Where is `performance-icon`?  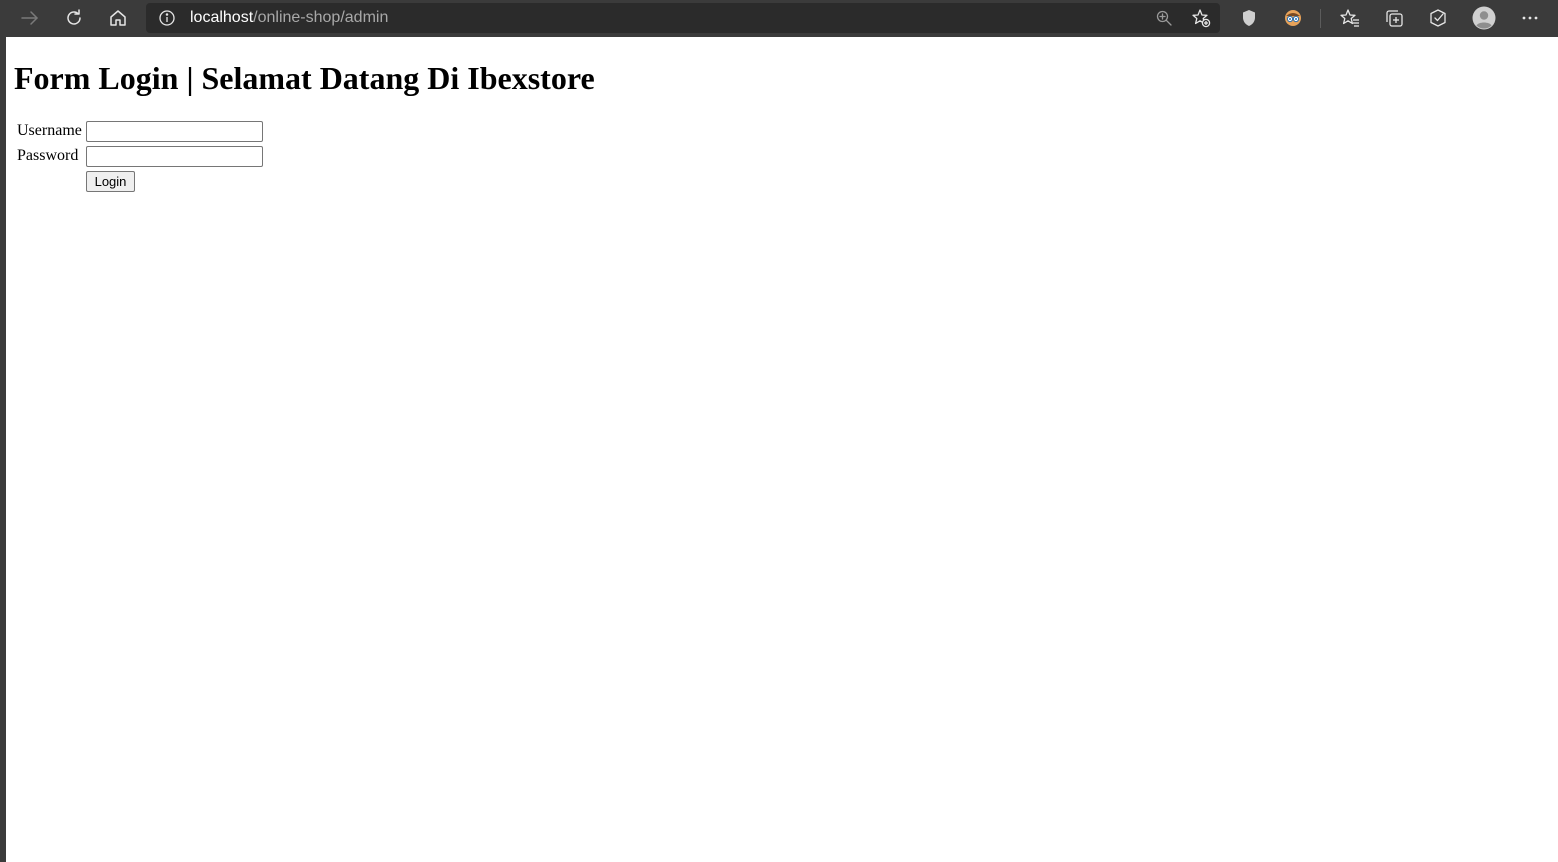 performance-icon is located at coordinates (1438, 18).